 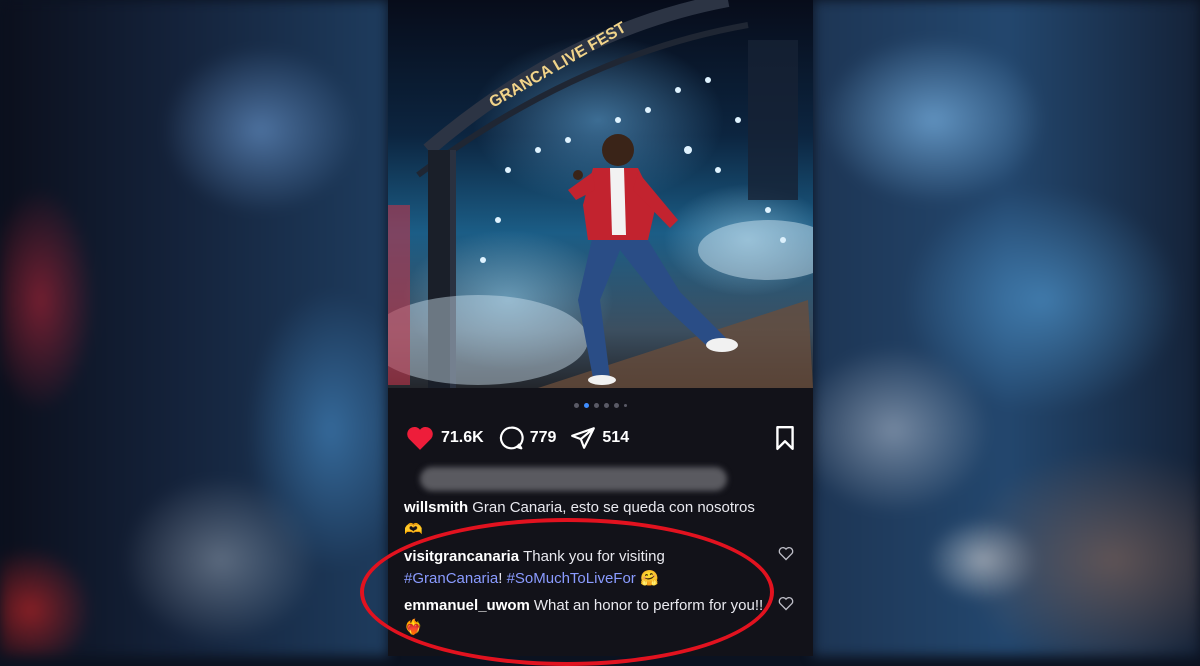 What do you see at coordinates (413, 530) in the screenshot?
I see `heart-hands-emoji: 🫶` at bounding box center [413, 530].